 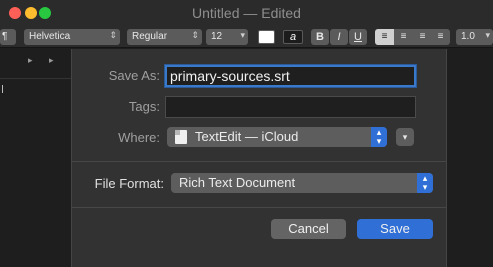 What do you see at coordinates (470, 158) in the screenshot?
I see `document-margin` at bounding box center [470, 158].